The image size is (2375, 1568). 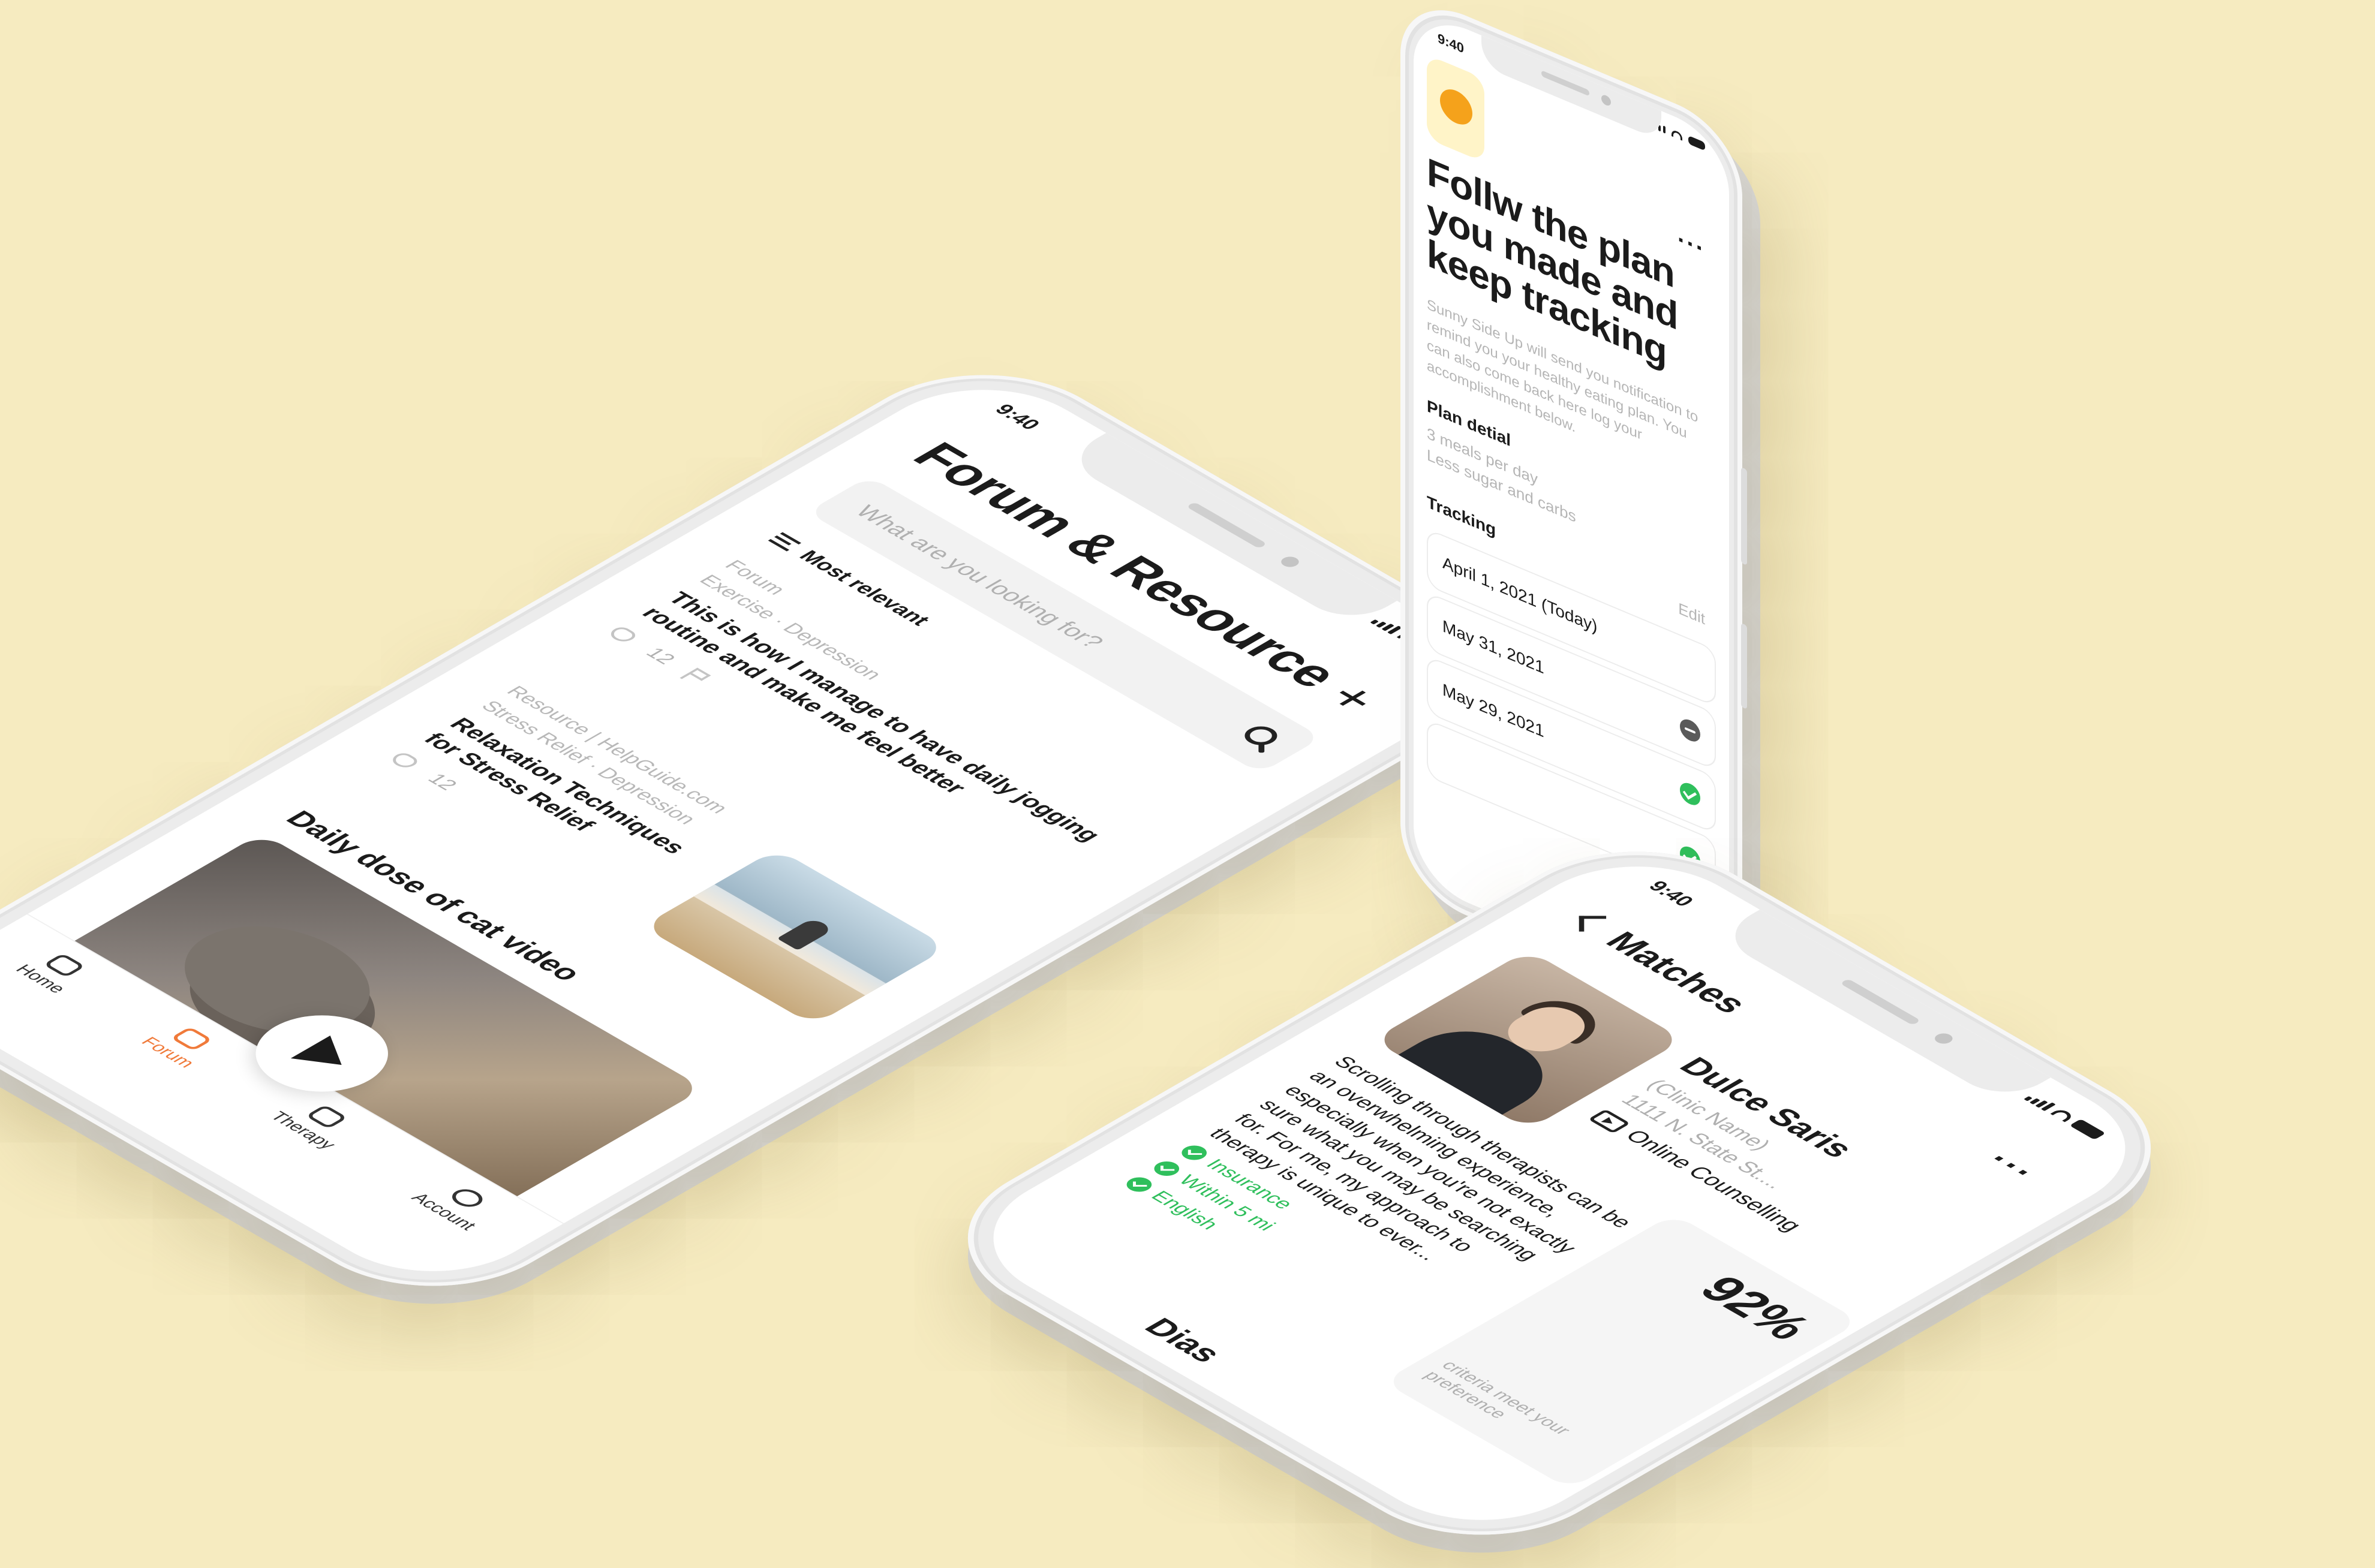 What do you see at coordinates (697, 677) in the screenshot?
I see `flag-icon` at bounding box center [697, 677].